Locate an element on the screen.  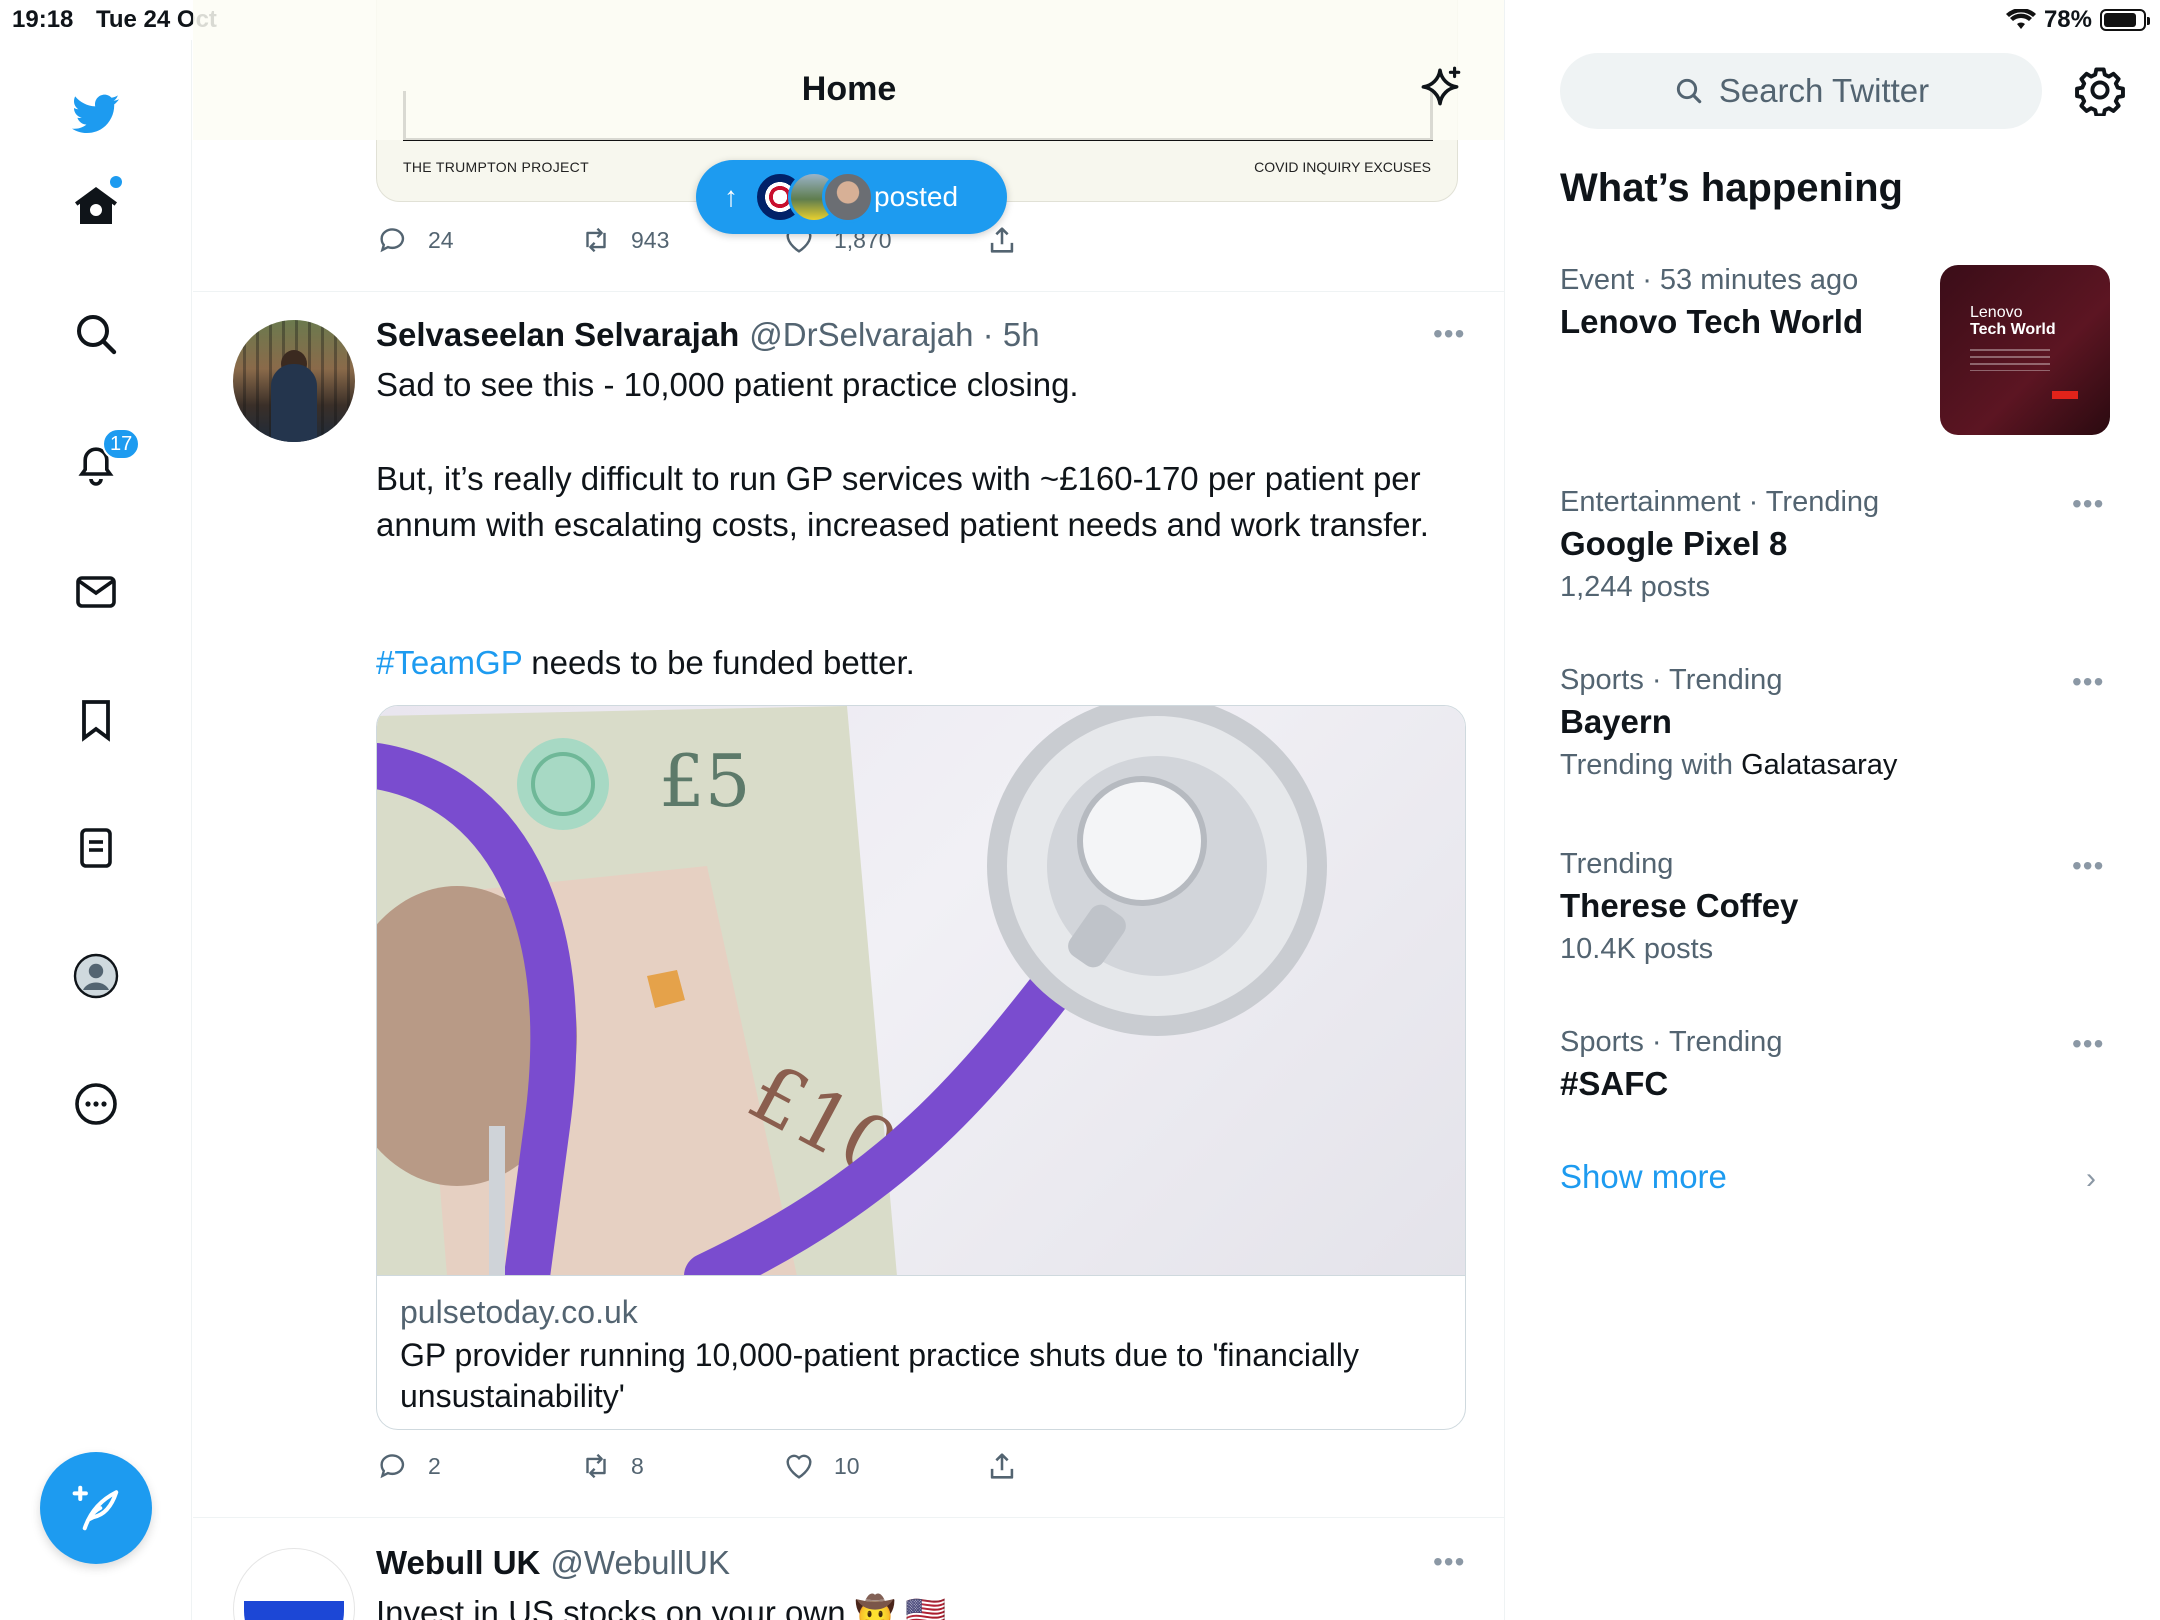
more-options-icon is located at coordinates (96, 1104).